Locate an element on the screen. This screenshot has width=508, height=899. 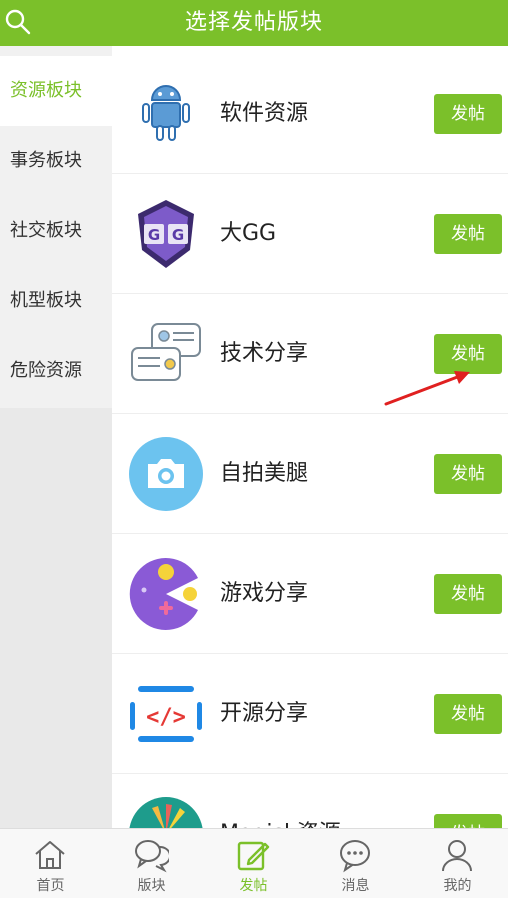
section-label: 开源分享 is located at coordinates (264, 713).